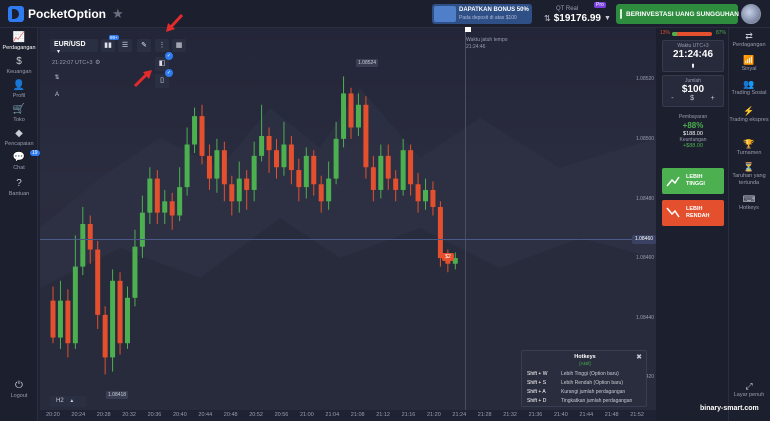  What do you see at coordinates (510, 415) in the screenshot?
I see `time-axis-label: 21:32` at bounding box center [510, 415].